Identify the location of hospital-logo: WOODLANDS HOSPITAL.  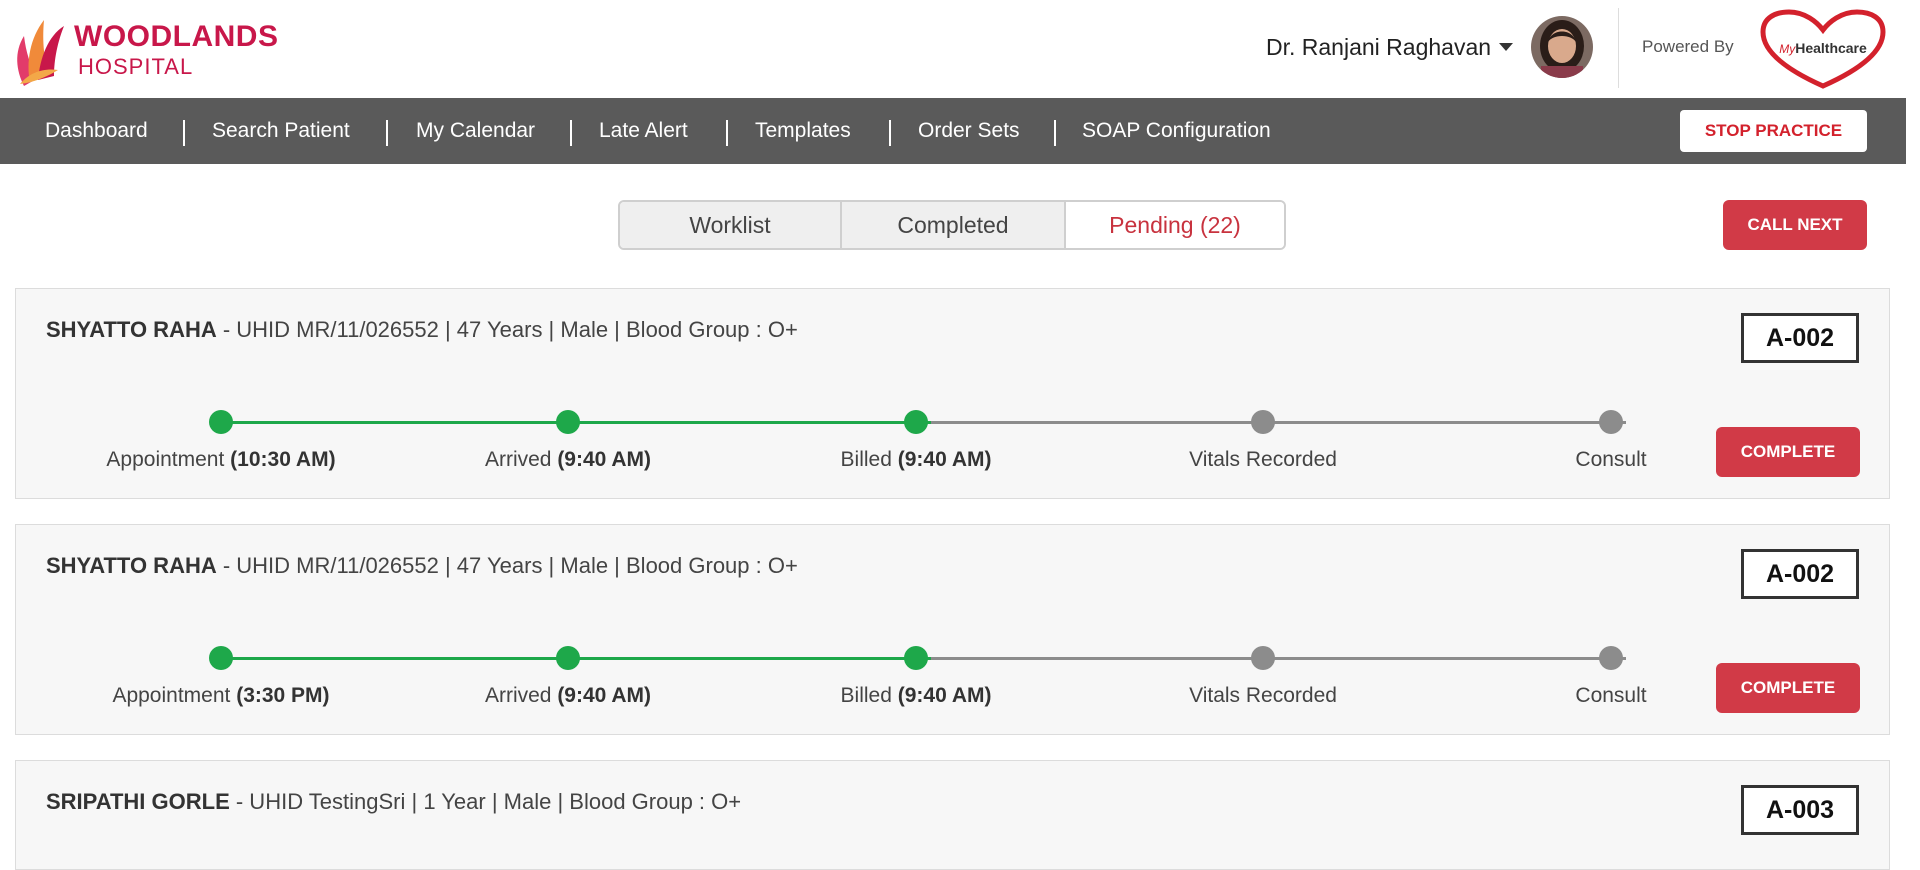
(146, 50).